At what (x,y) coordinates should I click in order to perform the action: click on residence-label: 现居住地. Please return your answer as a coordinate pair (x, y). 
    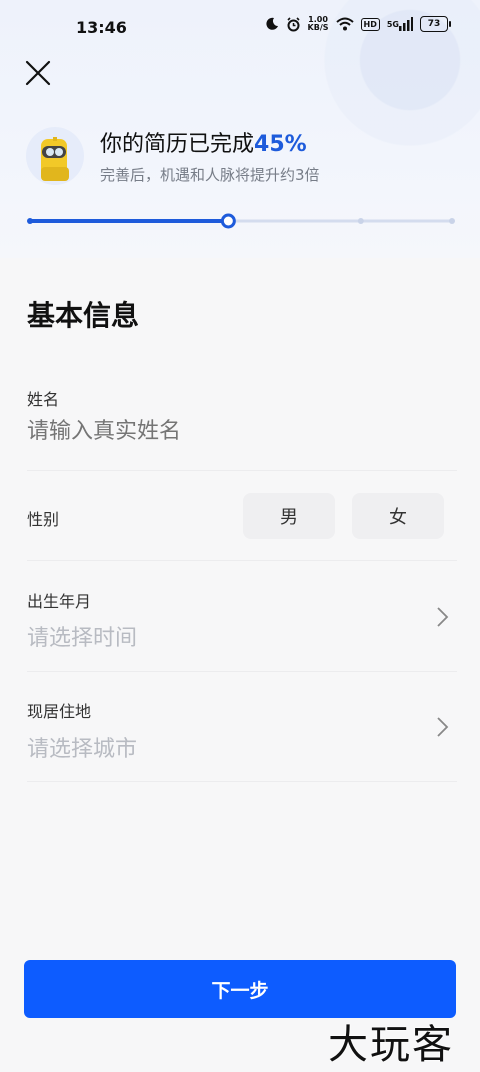
    Looking at the image, I should click on (59, 711).